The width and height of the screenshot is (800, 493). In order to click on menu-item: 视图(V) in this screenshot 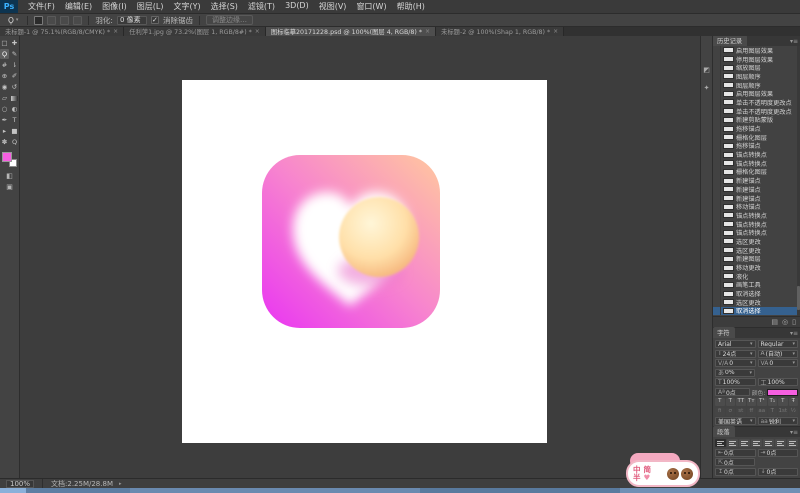, I will do `click(333, 6)`.